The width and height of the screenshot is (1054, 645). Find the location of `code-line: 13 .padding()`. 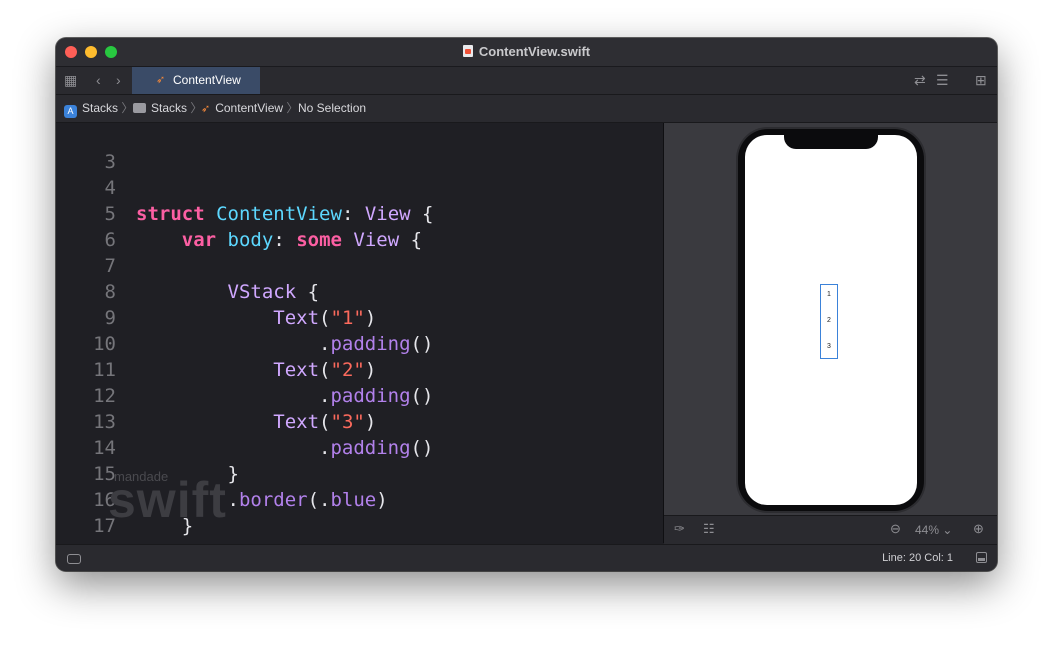

code-line: 13 .padding() is located at coordinates (244, 421).